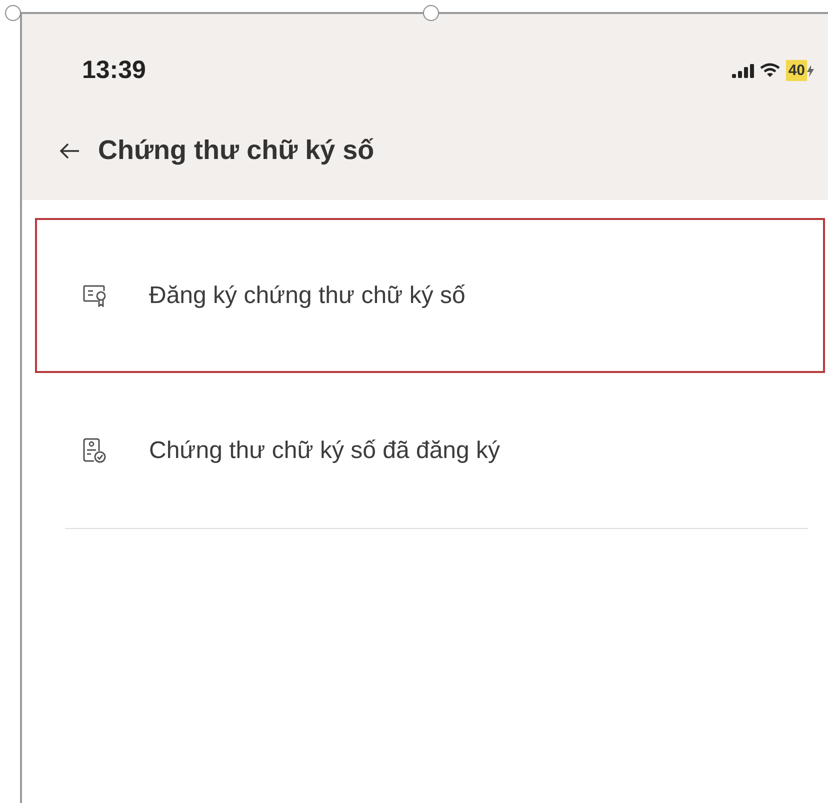  I want to click on wifi-icon, so click(770, 70).